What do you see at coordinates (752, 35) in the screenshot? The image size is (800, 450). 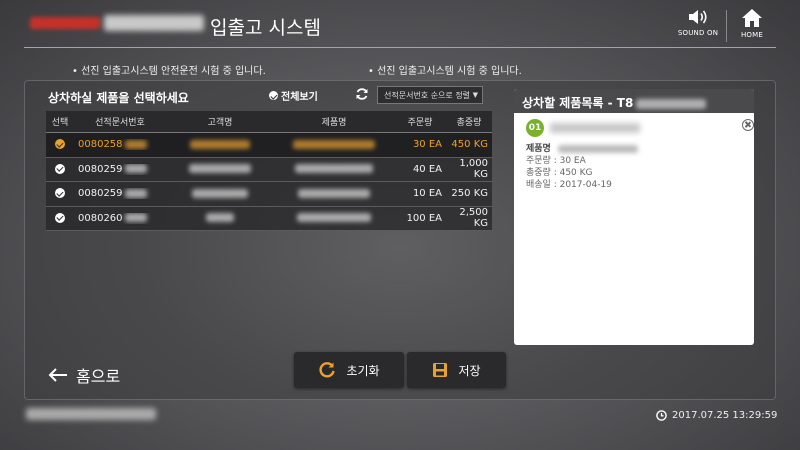 I see `home-label: HOME` at bounding box center [752, 35].